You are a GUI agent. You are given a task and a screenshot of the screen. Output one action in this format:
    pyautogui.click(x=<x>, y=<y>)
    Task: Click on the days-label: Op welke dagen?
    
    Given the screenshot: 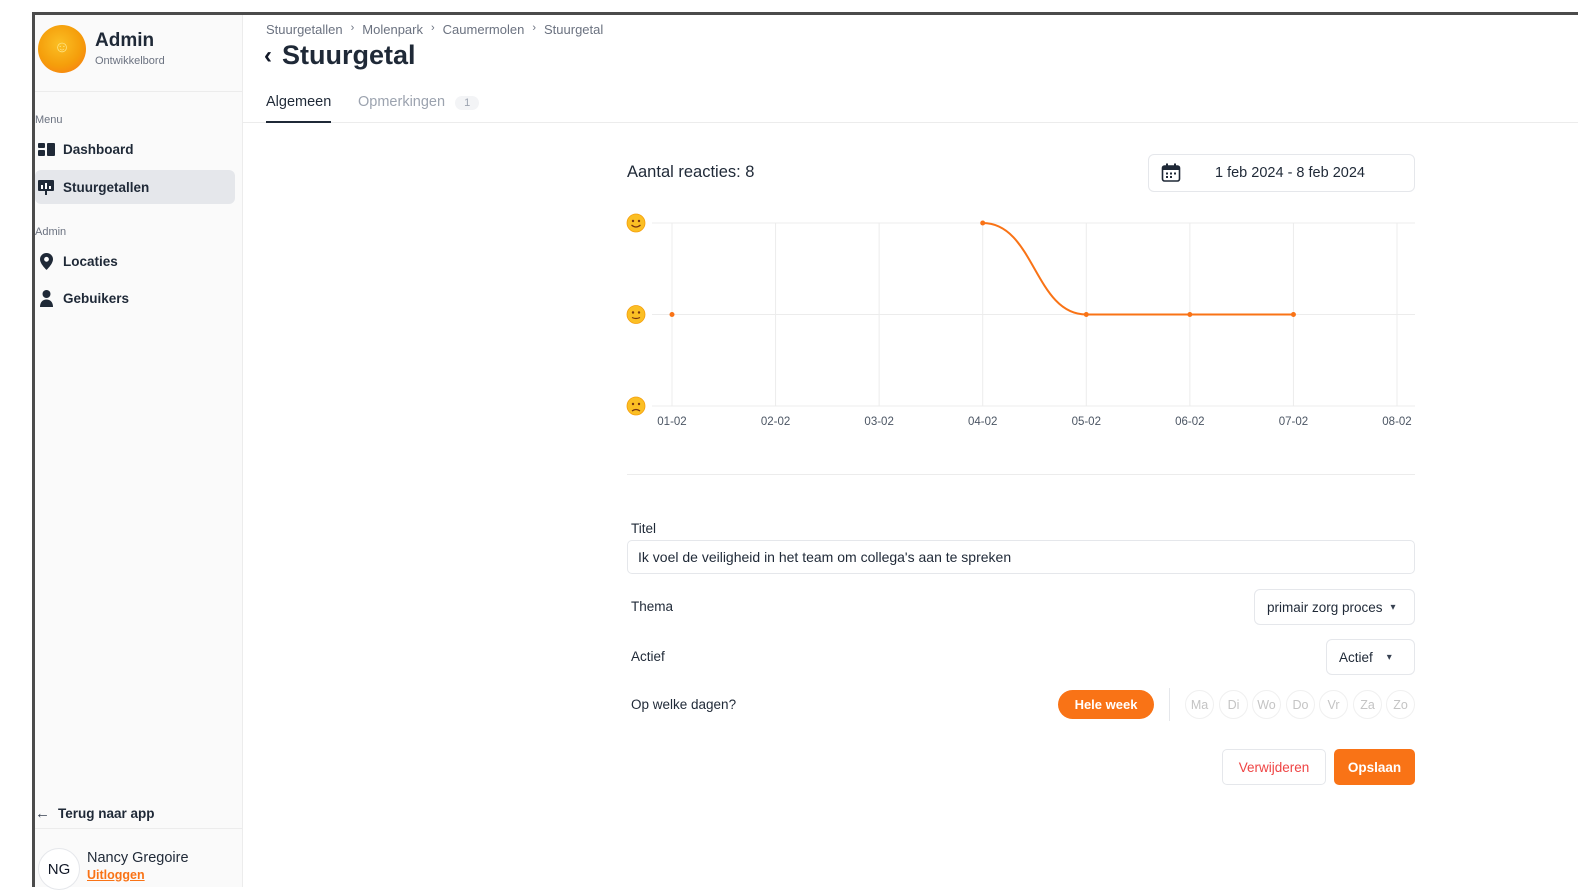 What is the action you would take?
    pyautogui.click(x=684, y=704)
    